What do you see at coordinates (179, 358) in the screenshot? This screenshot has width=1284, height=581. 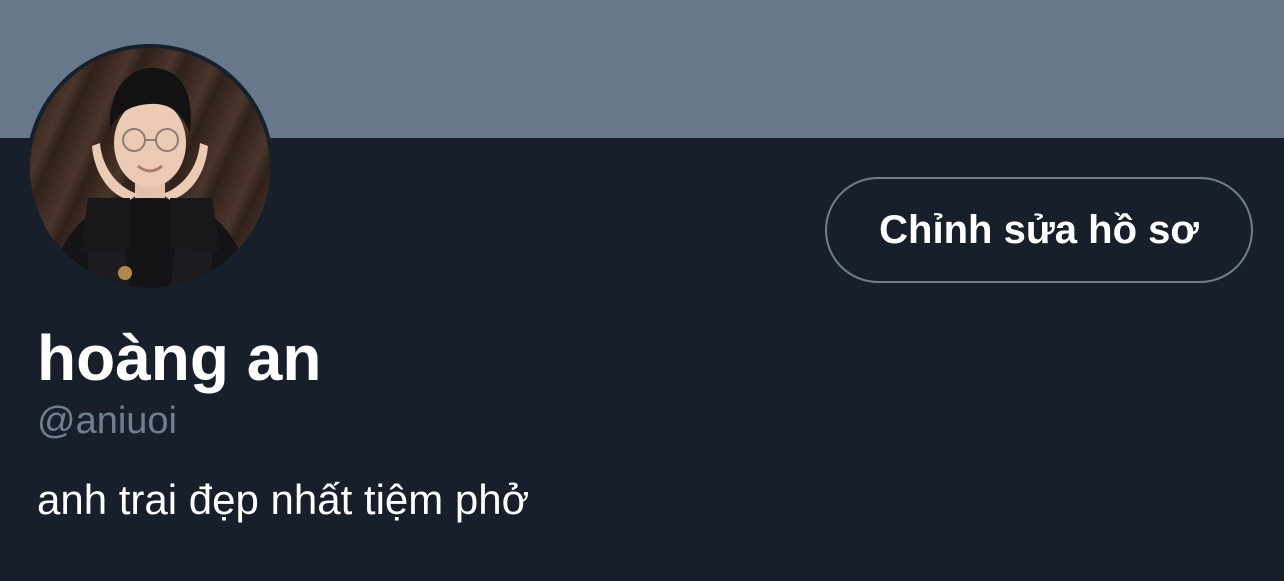 I see `display-name: hoàng an` at bounding box center [179, 358].